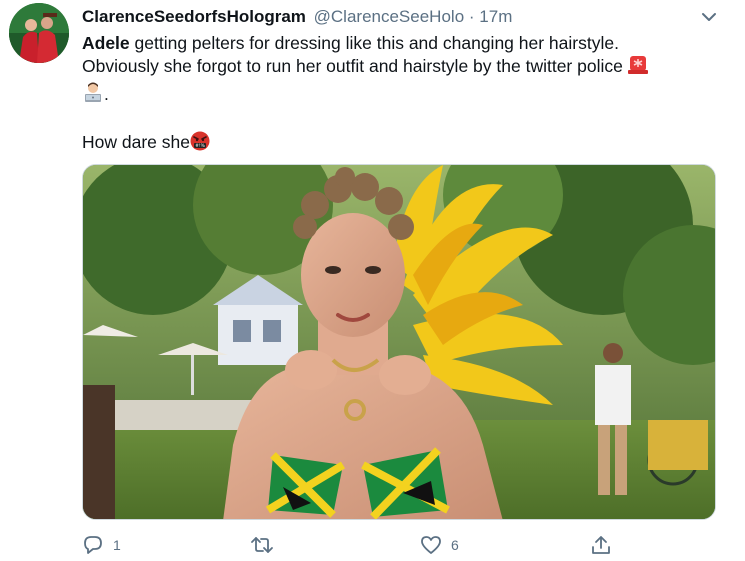  I want to click on tweet-text-line4: How dare she, so click(136, 142).